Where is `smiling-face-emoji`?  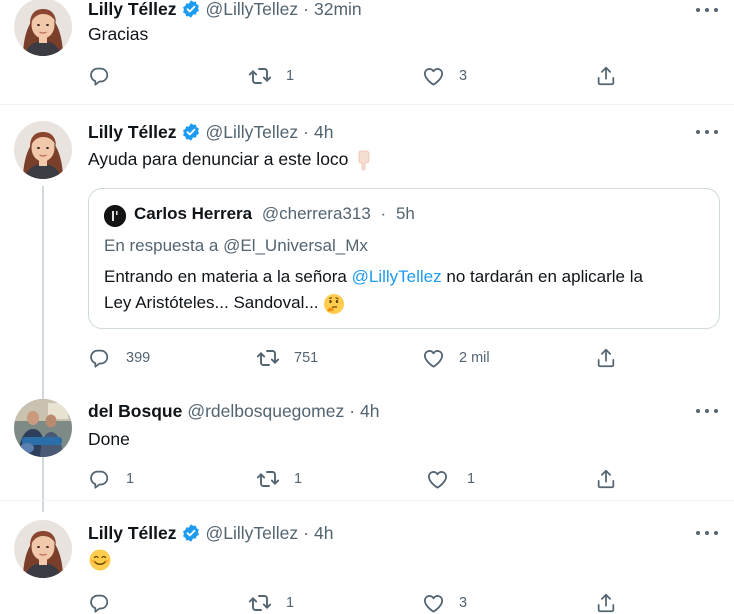
smiling-face-emoji is located at coordinates (100, 560).